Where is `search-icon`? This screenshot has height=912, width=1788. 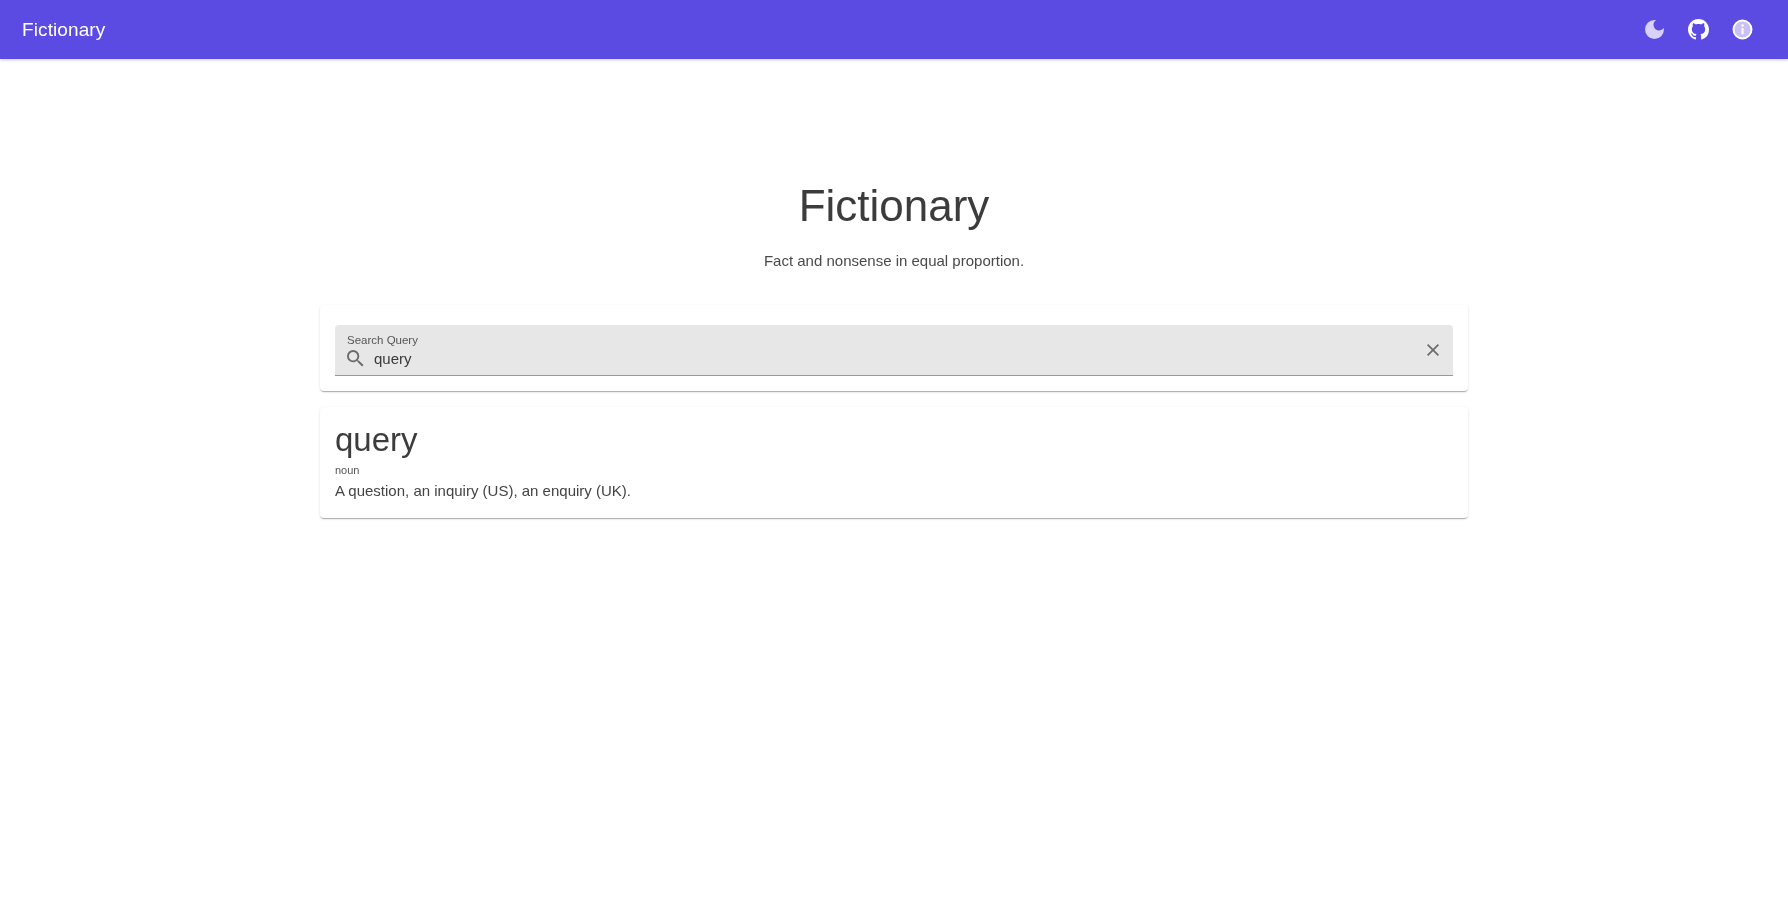
search-icon is located at coordinates (355, 358).